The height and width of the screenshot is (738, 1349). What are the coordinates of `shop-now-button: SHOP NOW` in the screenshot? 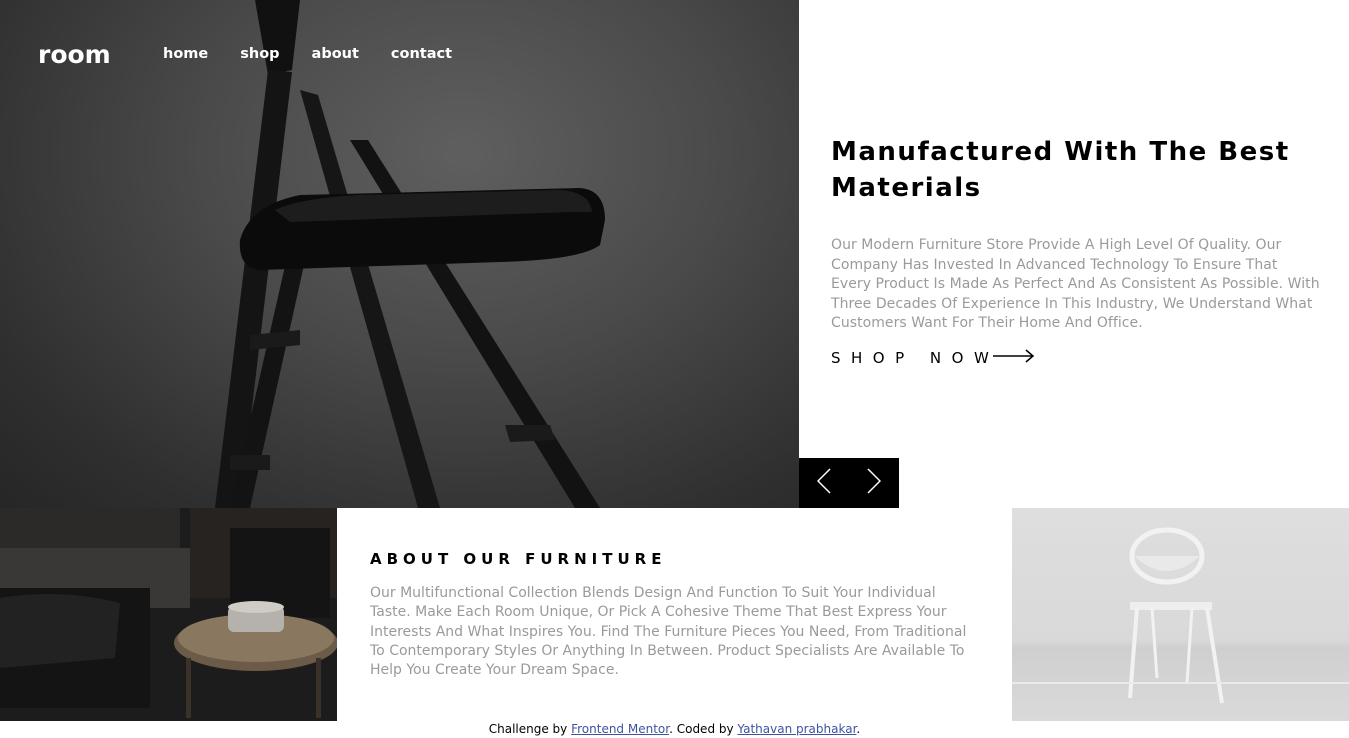 It's located at (933, 357).